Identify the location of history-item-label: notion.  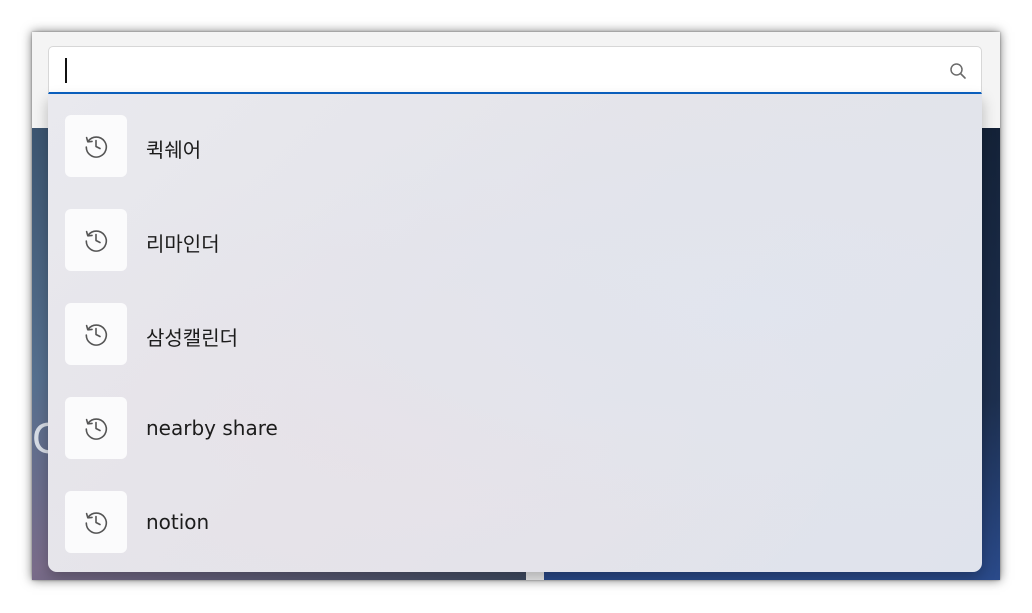
(178, 522).